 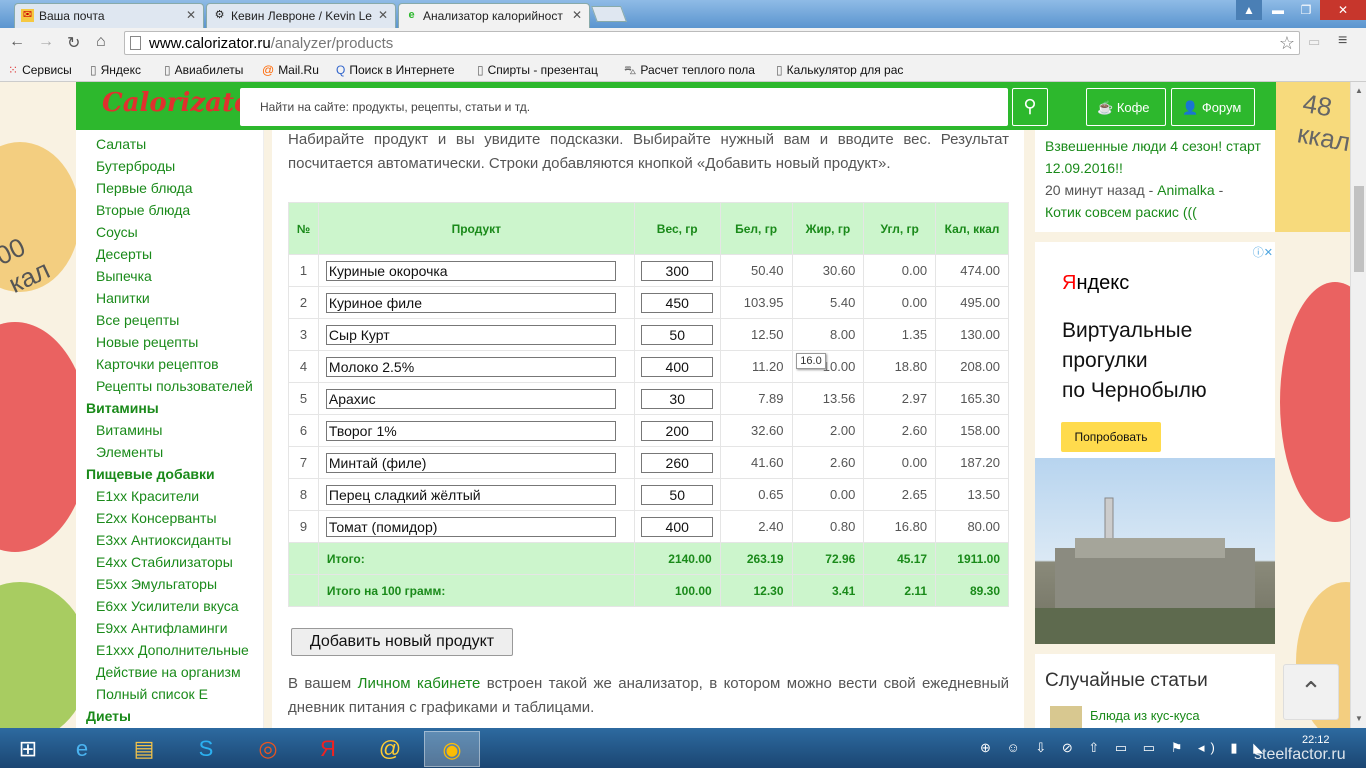 I want to click on search-button: ⚲, so click(x=1030, y=107).